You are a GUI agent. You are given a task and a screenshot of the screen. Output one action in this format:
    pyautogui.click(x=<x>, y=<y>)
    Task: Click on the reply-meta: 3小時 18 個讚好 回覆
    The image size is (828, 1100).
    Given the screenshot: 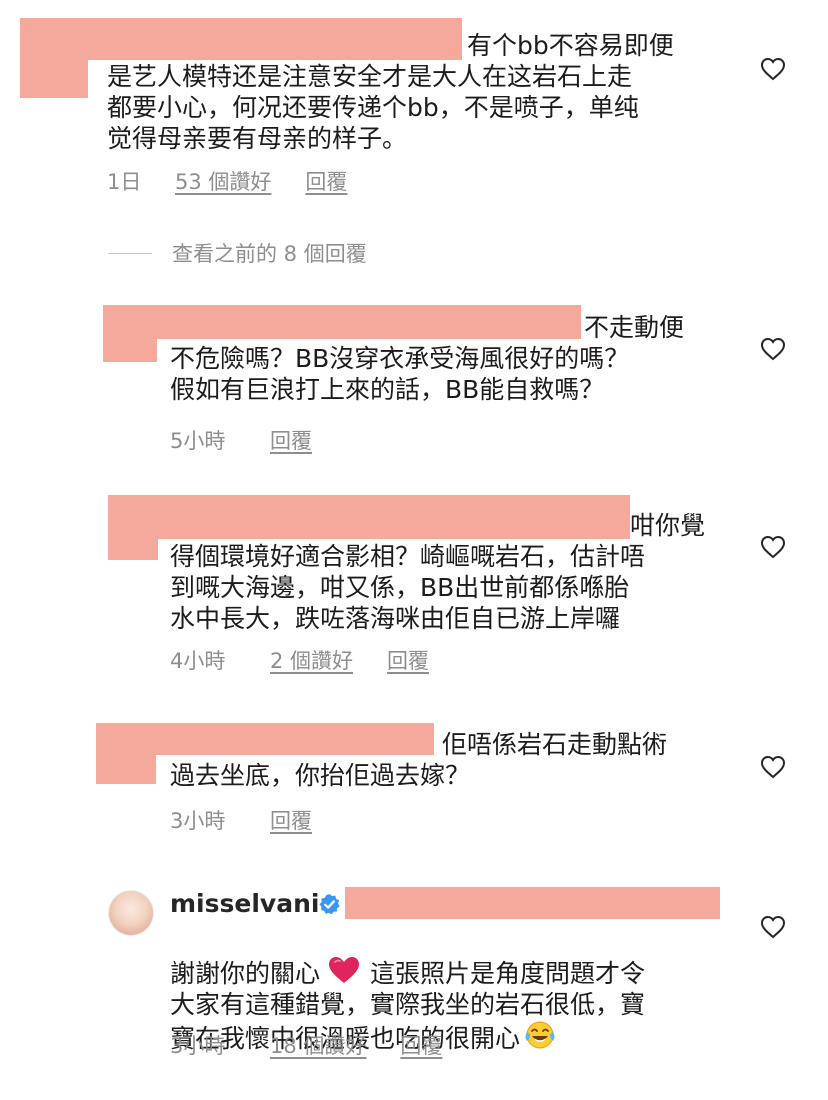 What is the action you would take?
    pyautogui.click(x=306, y=1045)
    